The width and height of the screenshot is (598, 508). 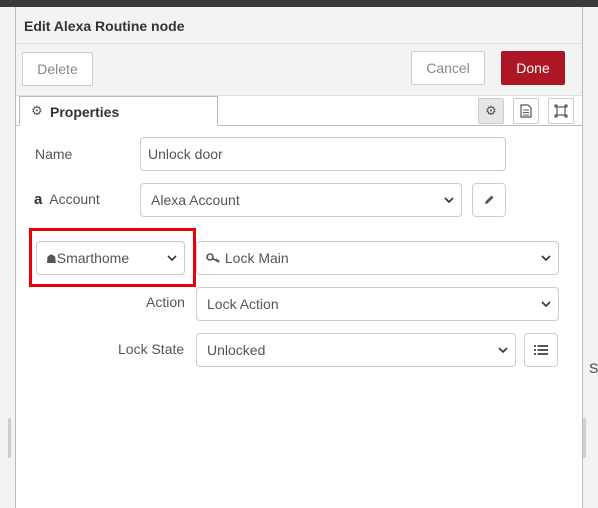 I want to click on lock-state-label: Lock State, so click(x=151, y=349).